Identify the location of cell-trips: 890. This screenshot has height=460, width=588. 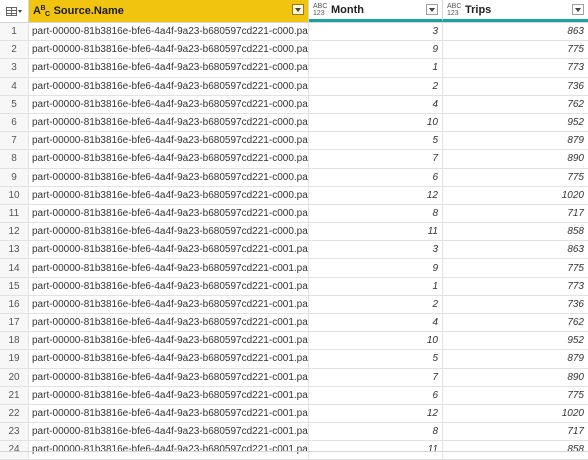
(515, 158).